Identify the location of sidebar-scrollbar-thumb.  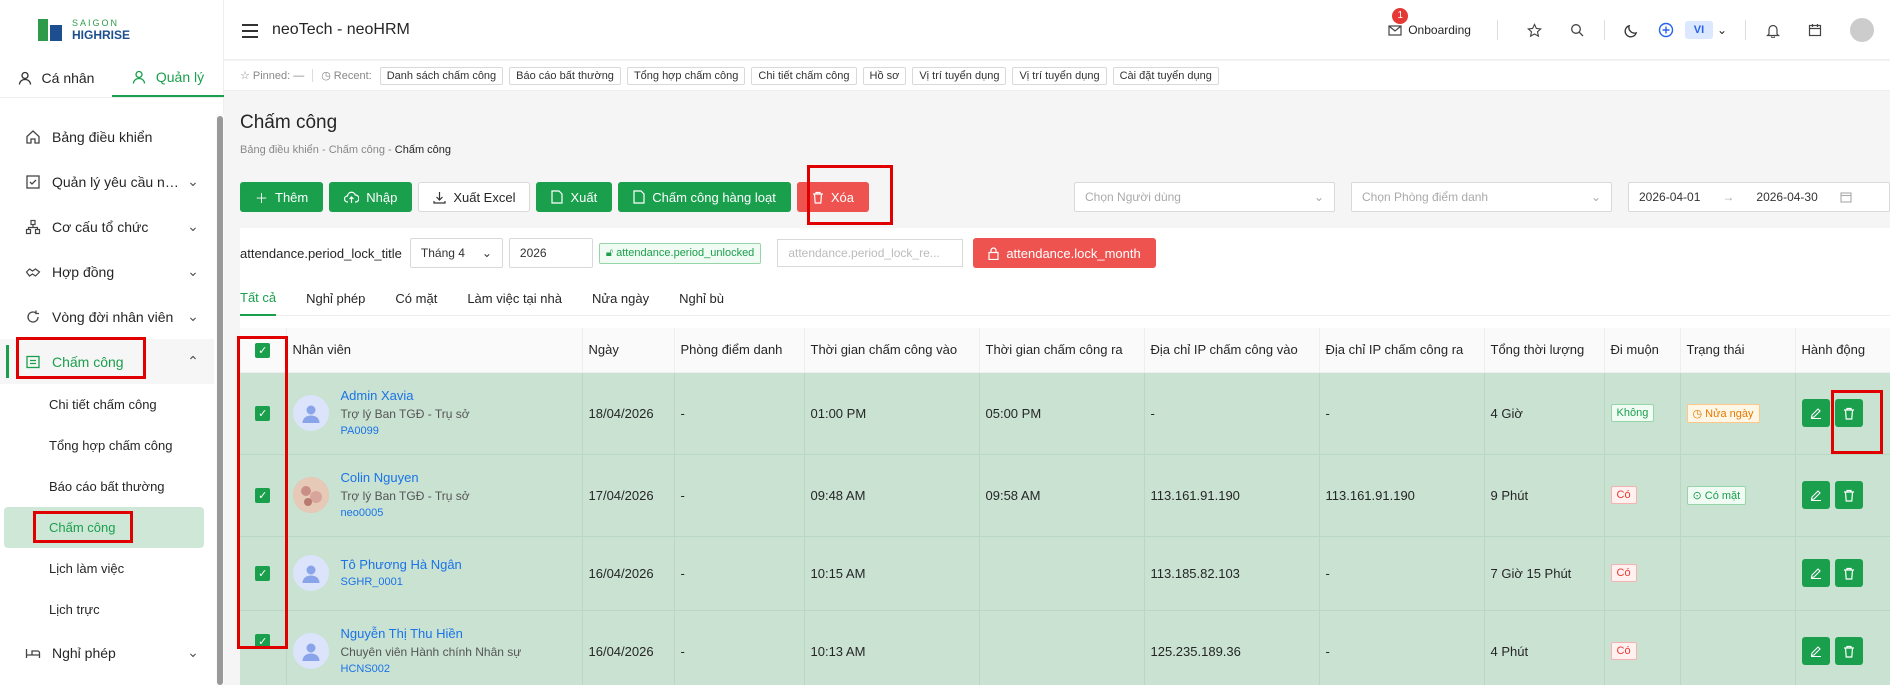
(220, 400).